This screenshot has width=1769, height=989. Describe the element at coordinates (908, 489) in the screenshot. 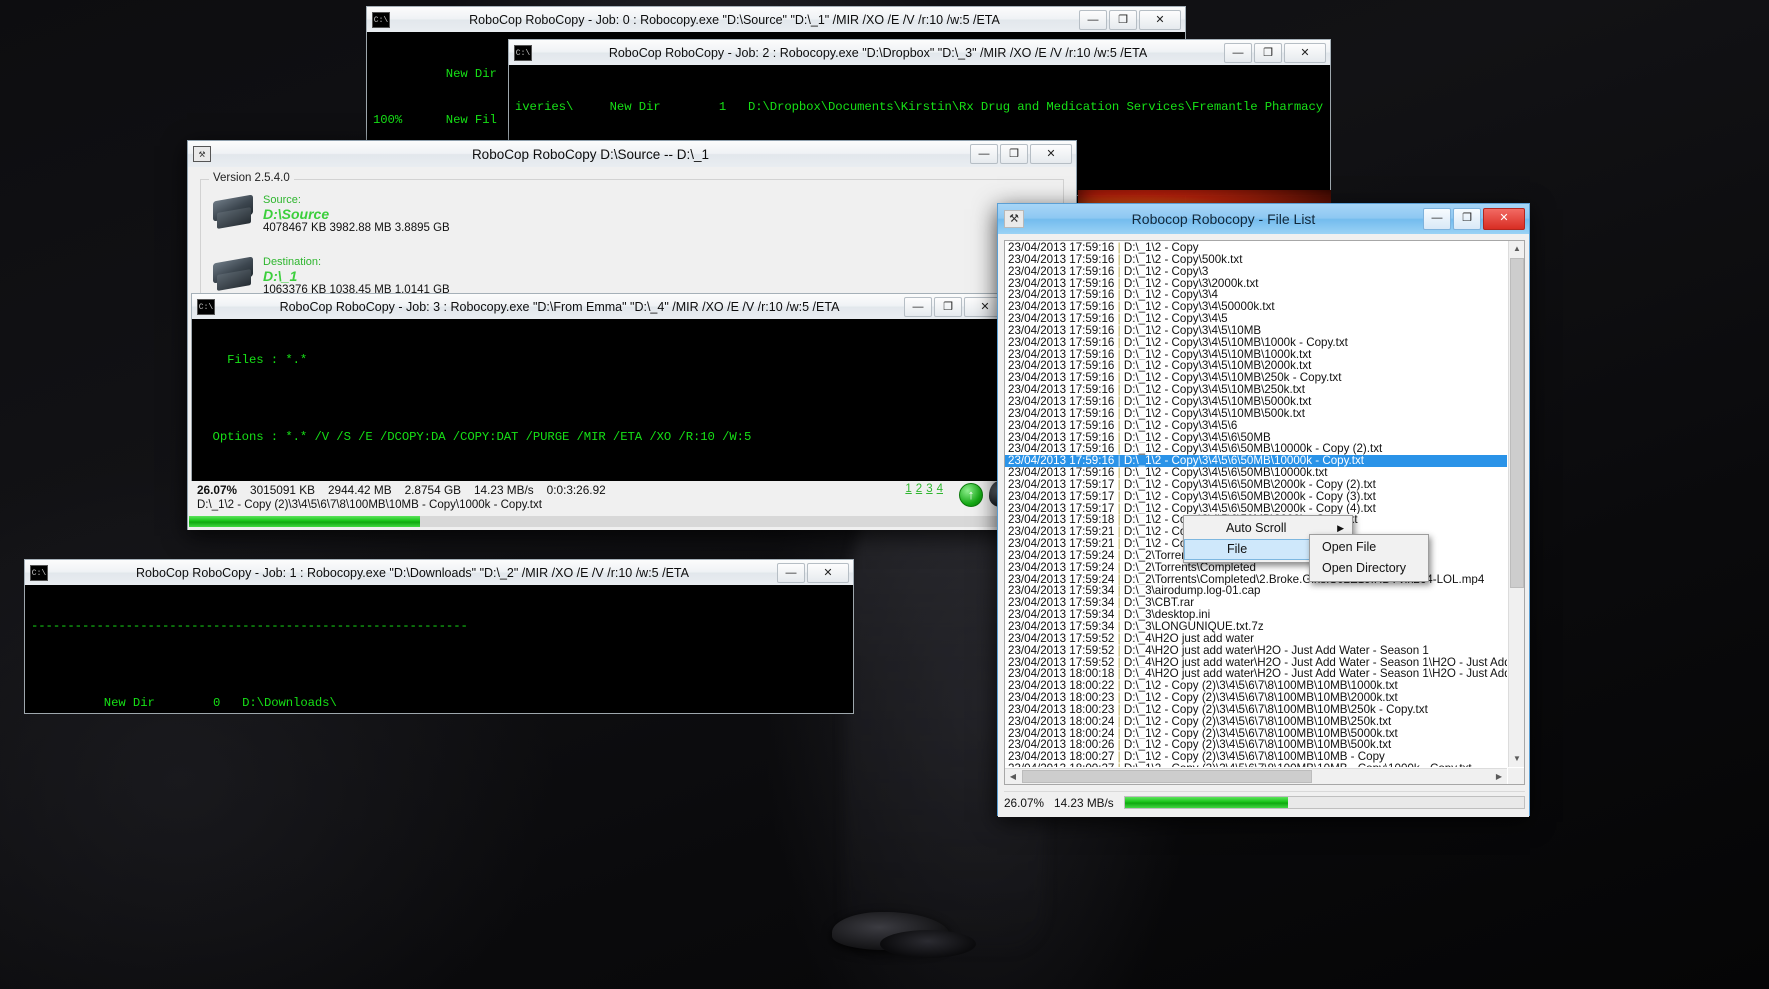

I see `page-link-1: 1` at that location.